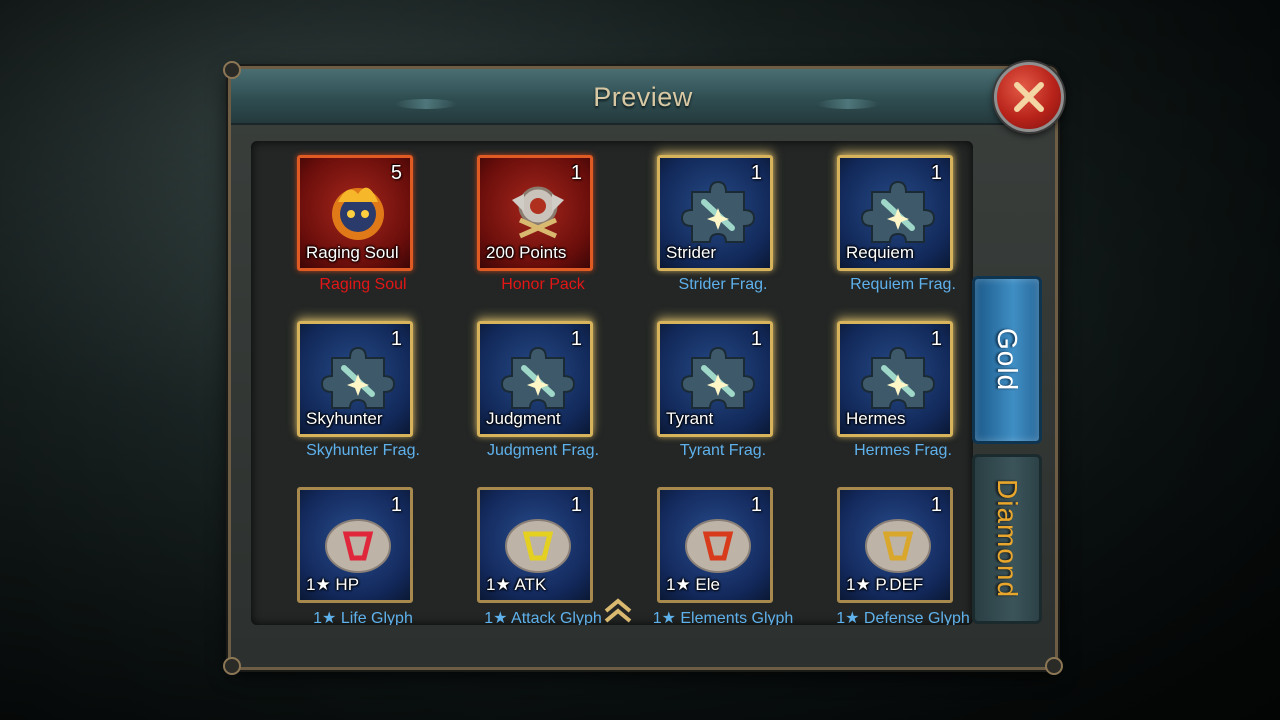 This screenshot has height=720, width=1280. What do you see at coordinates (526, 252) in the screenshot?
I see `item-icon-label: 200 Points` at bounding box center [526, 252].